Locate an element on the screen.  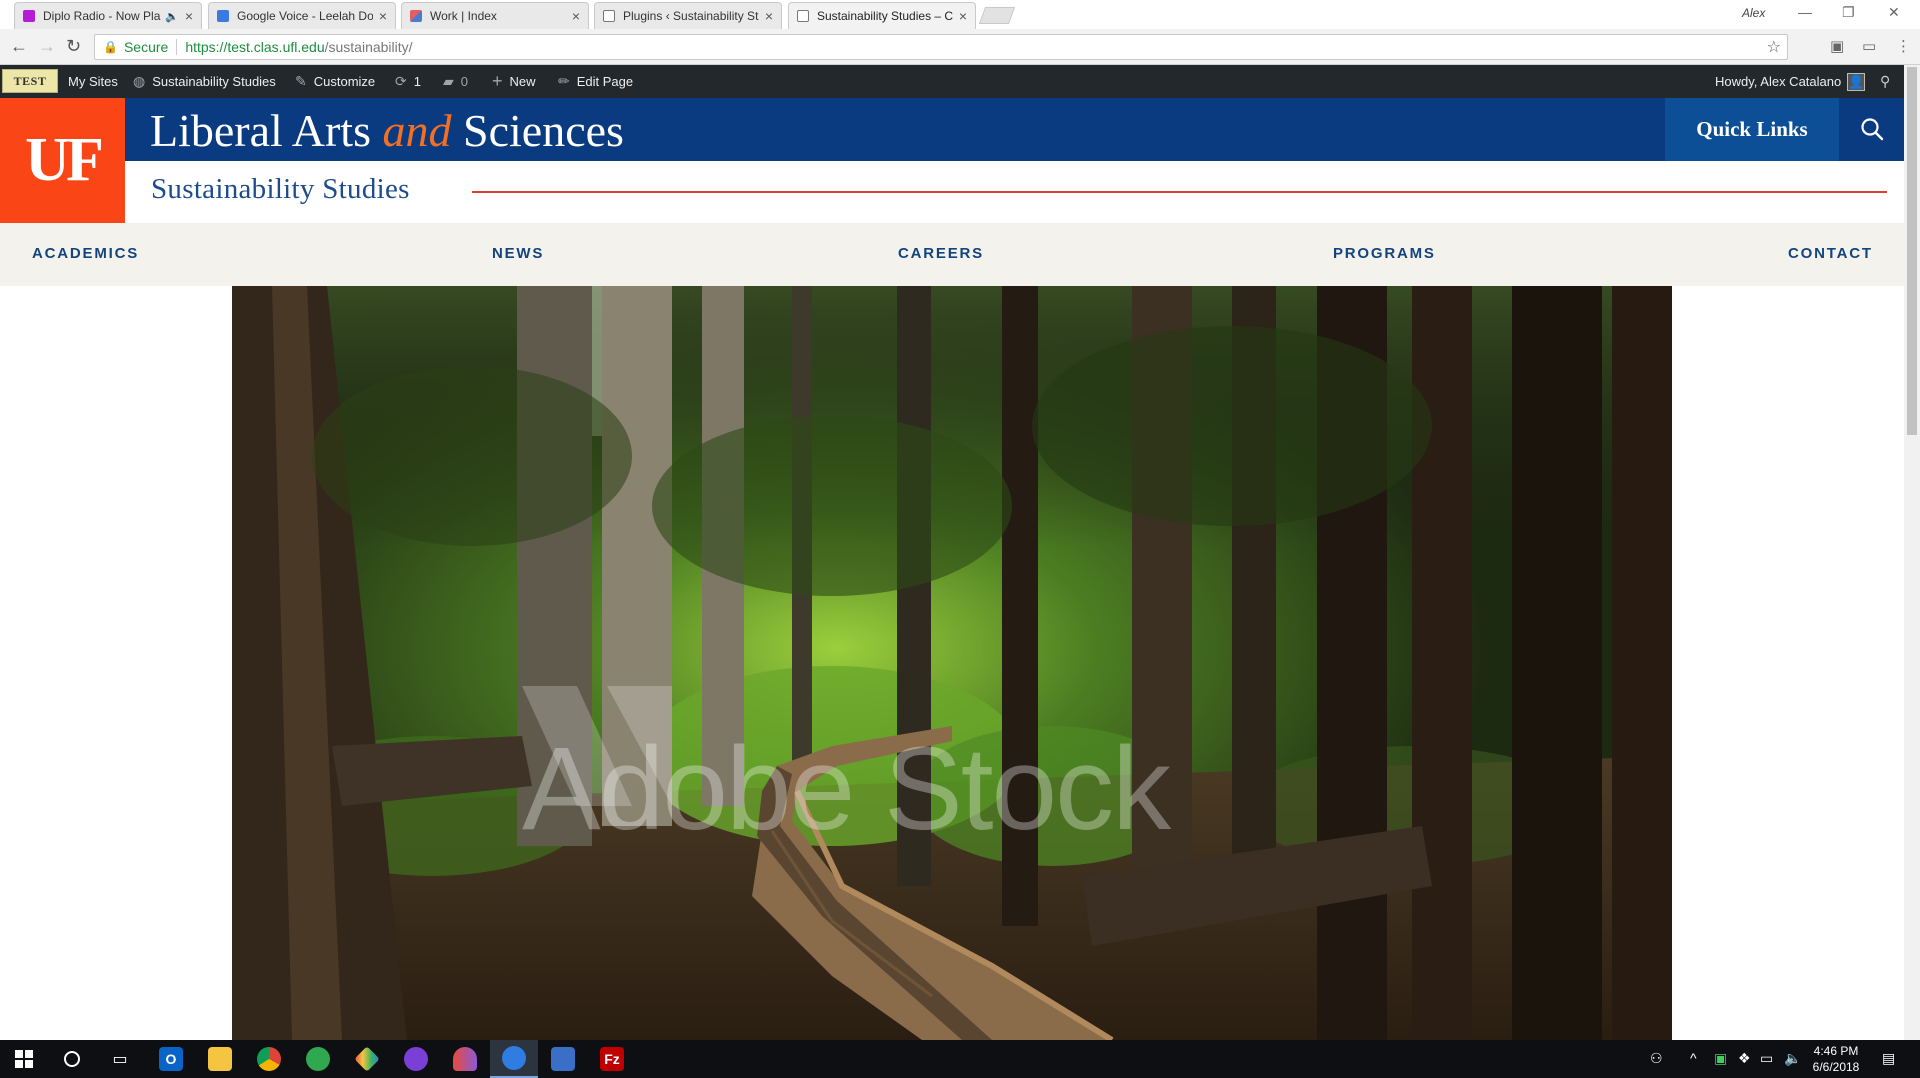
admin-search: ⚲ is located at coordinates (1885, 81).